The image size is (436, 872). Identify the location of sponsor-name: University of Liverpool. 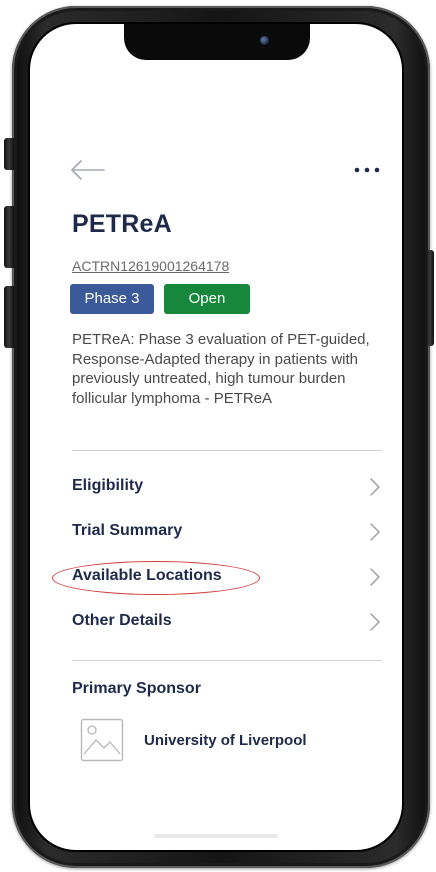
(225, 740).